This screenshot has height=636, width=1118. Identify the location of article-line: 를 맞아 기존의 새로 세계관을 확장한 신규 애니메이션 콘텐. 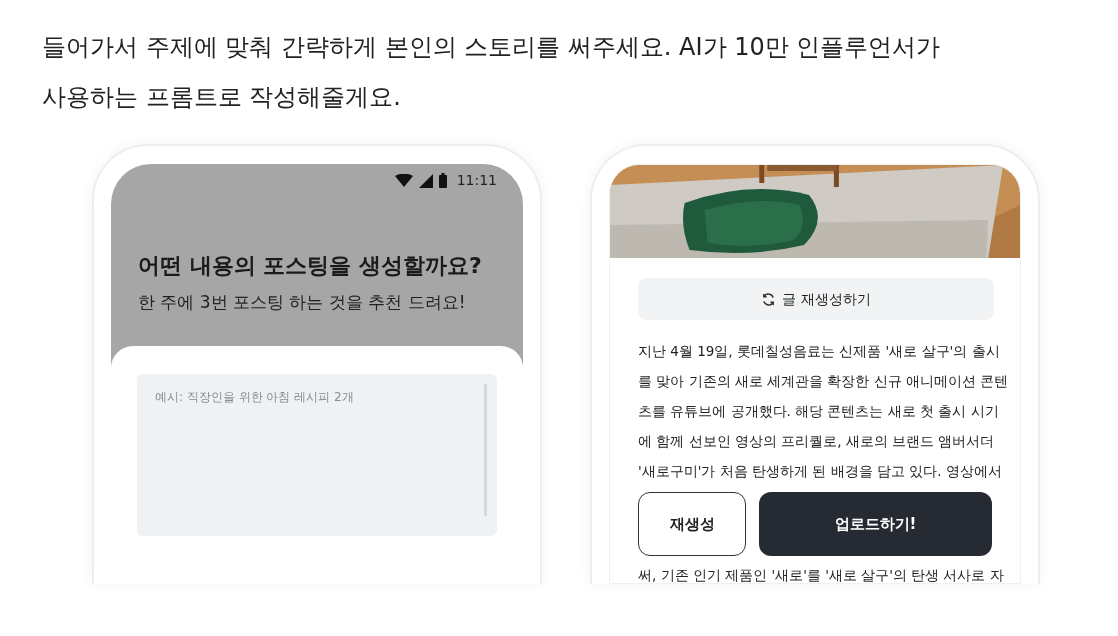
(824, 381).